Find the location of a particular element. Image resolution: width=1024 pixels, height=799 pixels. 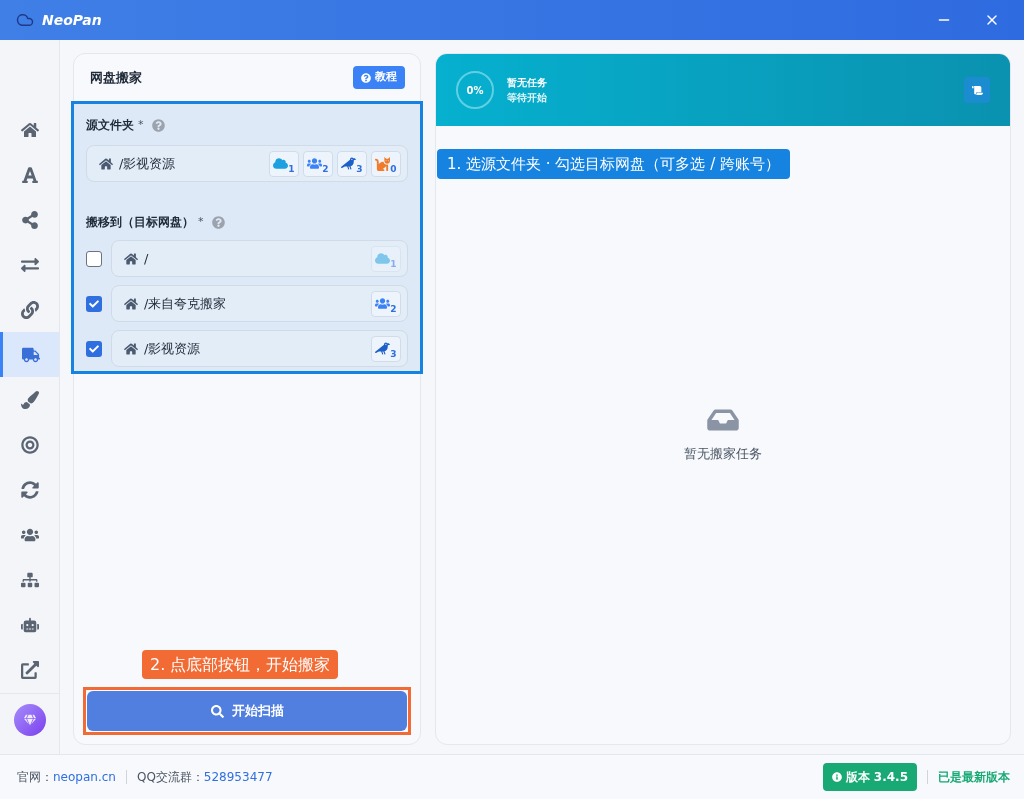

drive-button: 1 is located at coordinates (284, 163).